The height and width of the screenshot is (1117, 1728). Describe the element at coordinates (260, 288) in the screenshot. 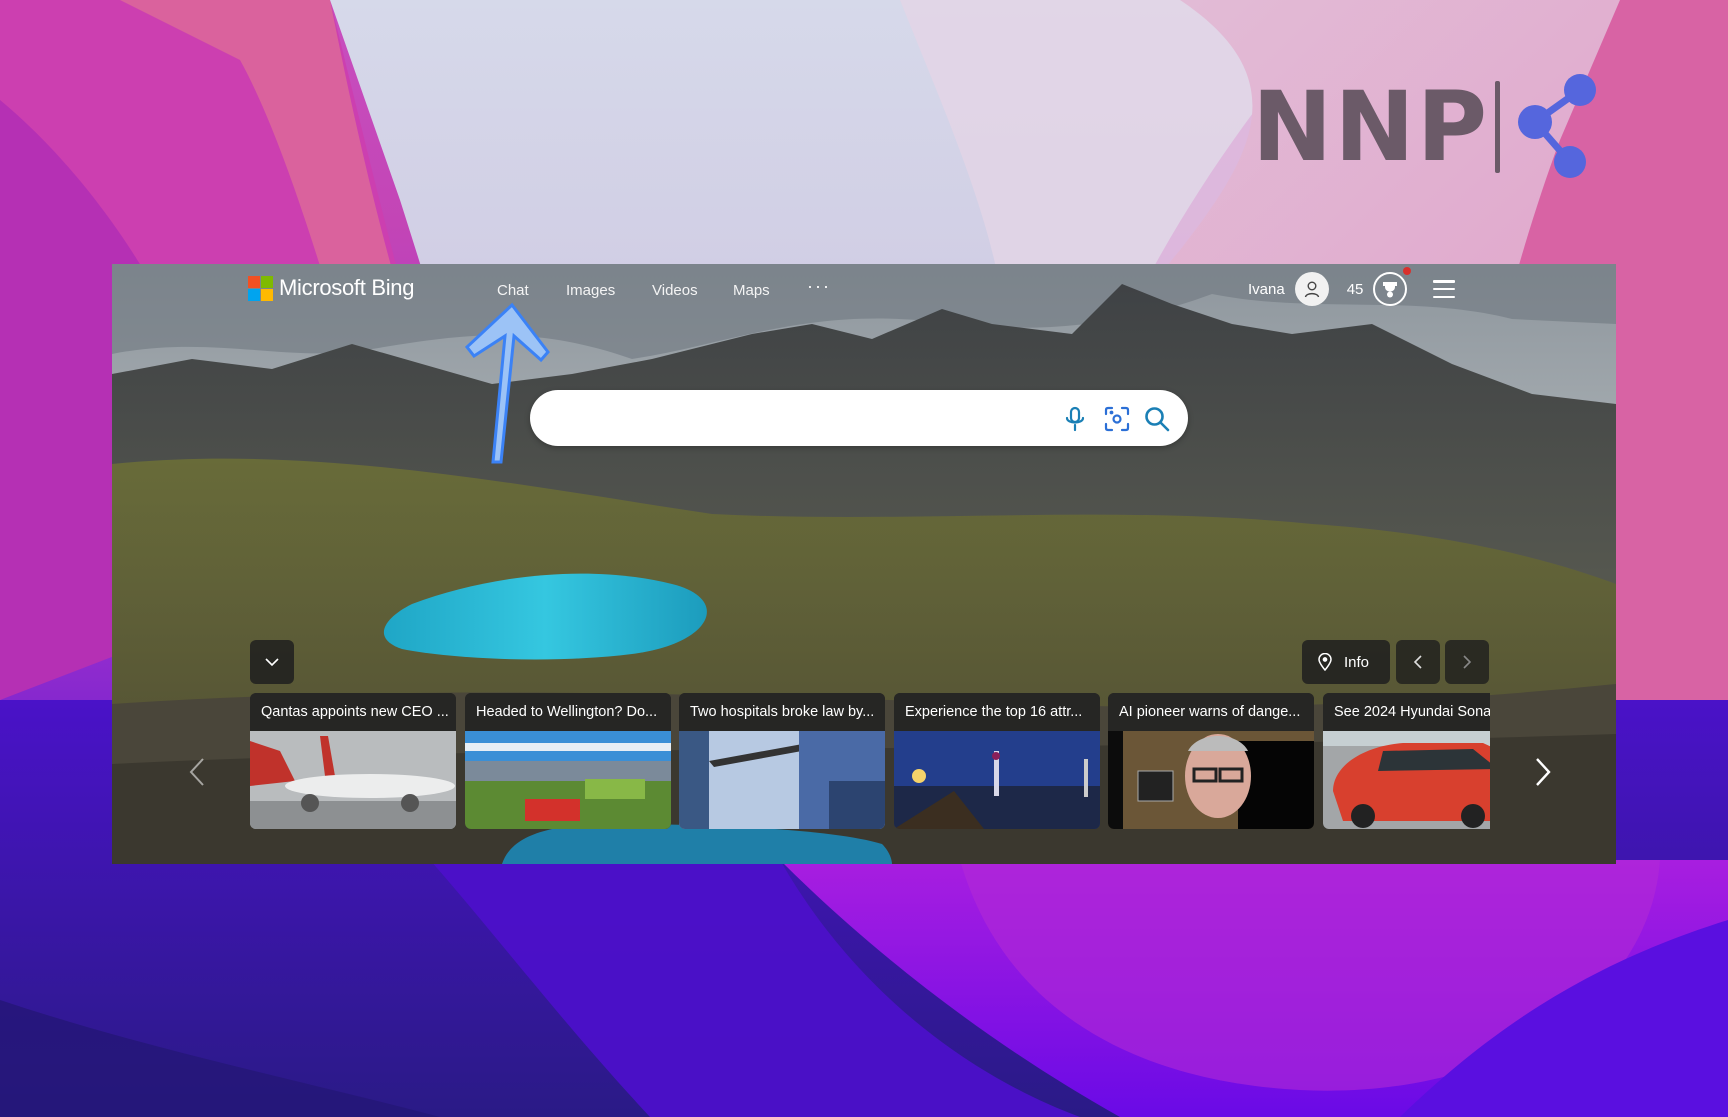

I see `microsoft-logo-icon` at that location.